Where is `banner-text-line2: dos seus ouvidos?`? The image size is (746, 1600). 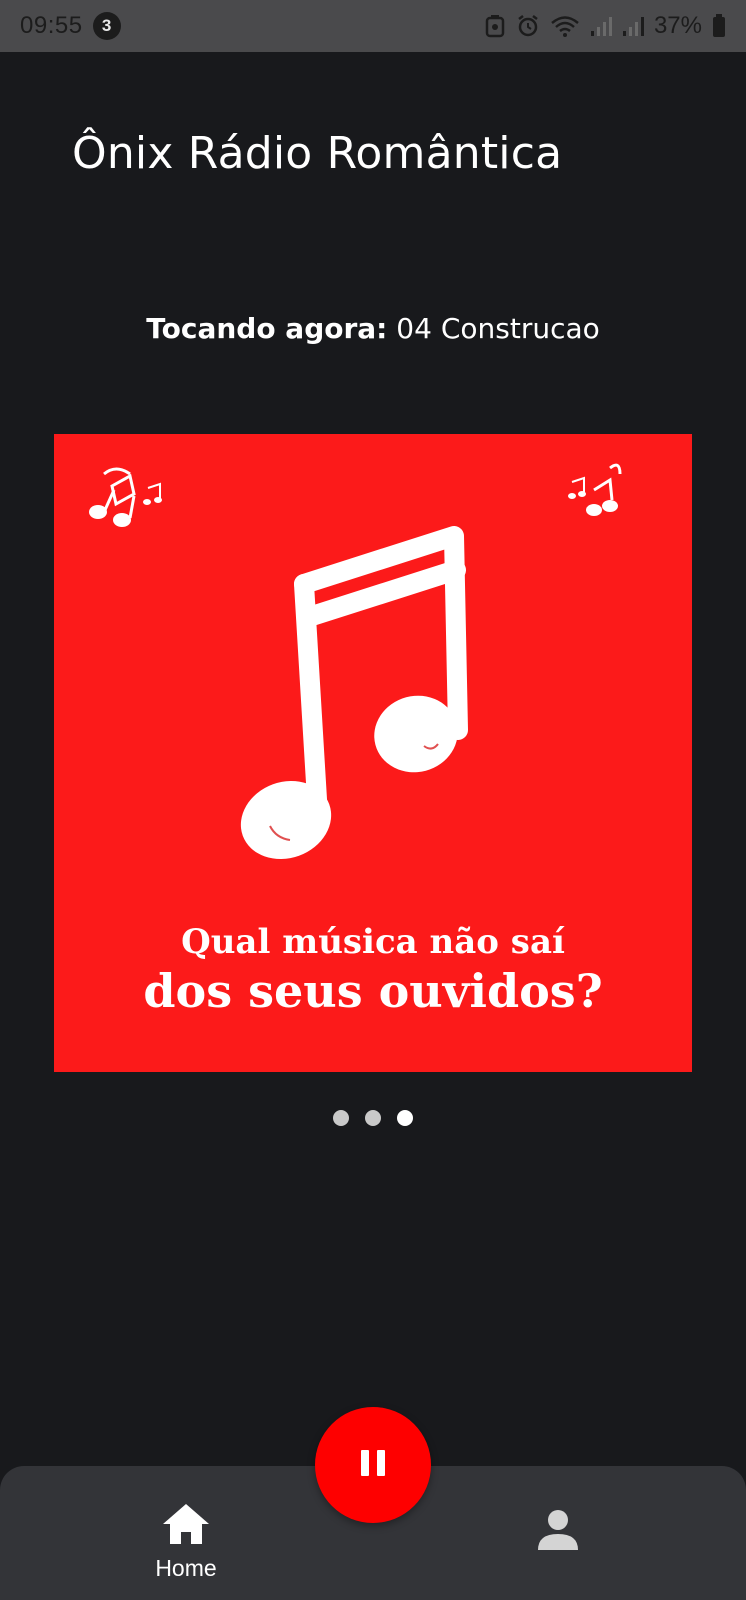 banner-text-line2: dos seus ouvidos? is located at coordinates (373, 991).